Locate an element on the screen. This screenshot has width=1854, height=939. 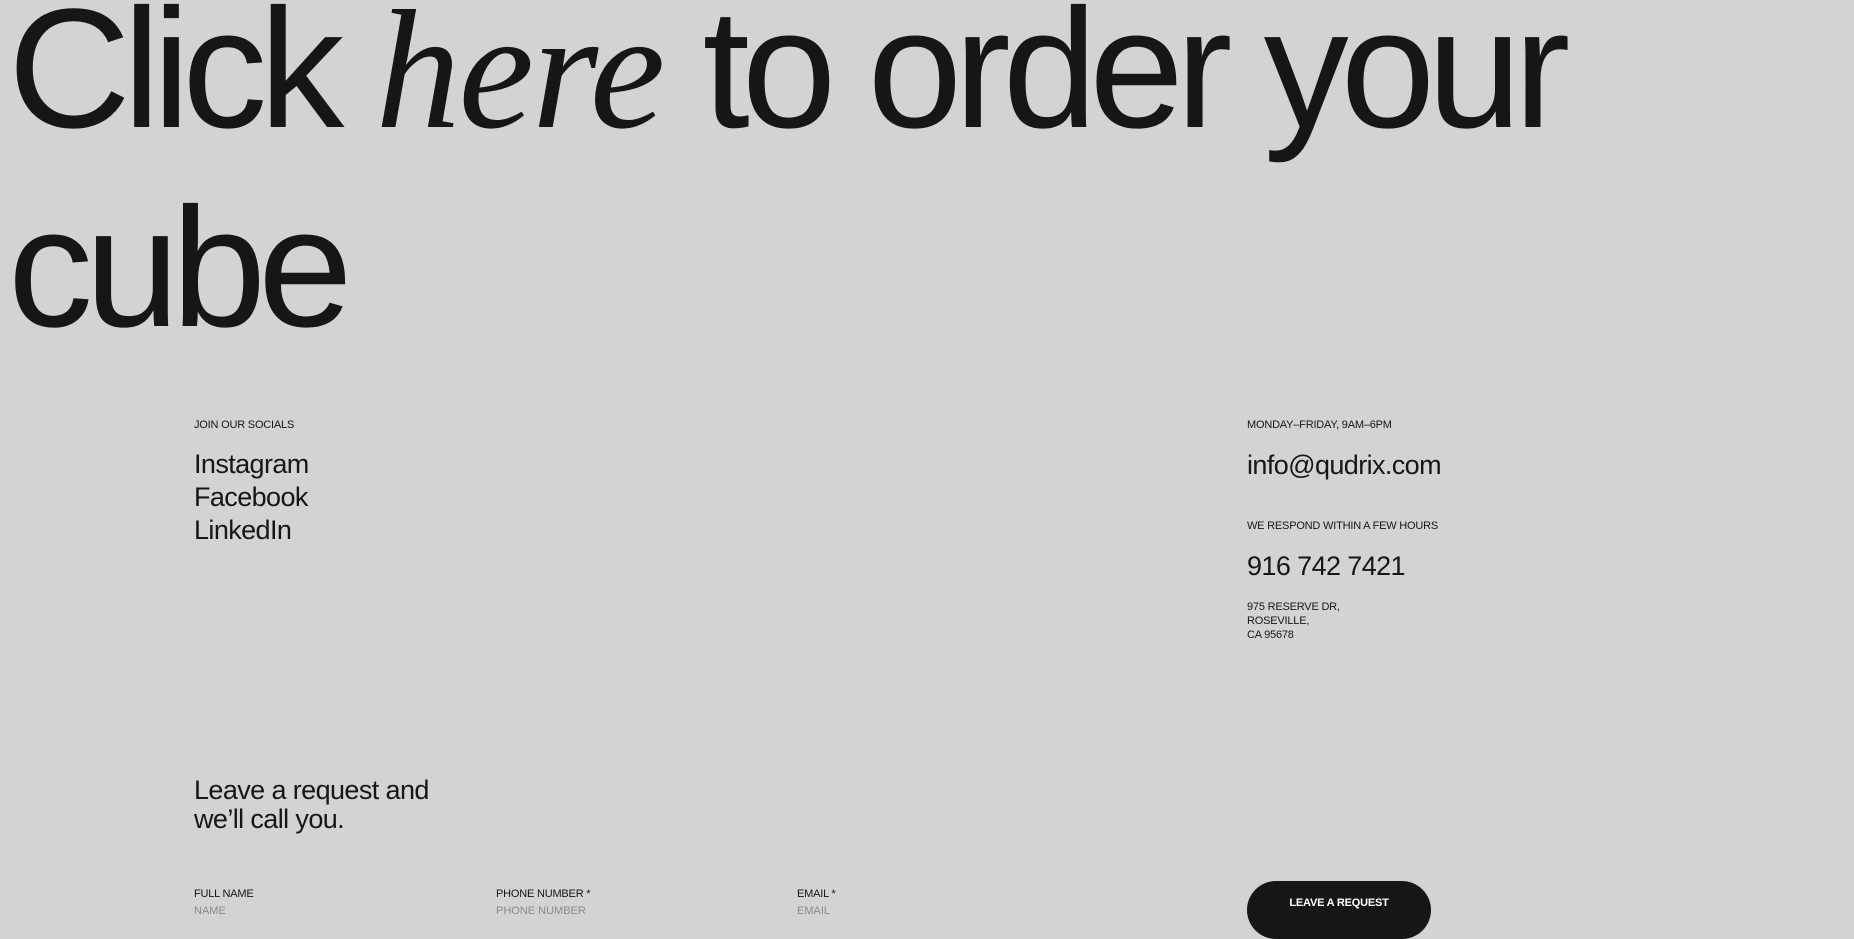
facebook-link: Facebook is located at coordinates (251, 497).